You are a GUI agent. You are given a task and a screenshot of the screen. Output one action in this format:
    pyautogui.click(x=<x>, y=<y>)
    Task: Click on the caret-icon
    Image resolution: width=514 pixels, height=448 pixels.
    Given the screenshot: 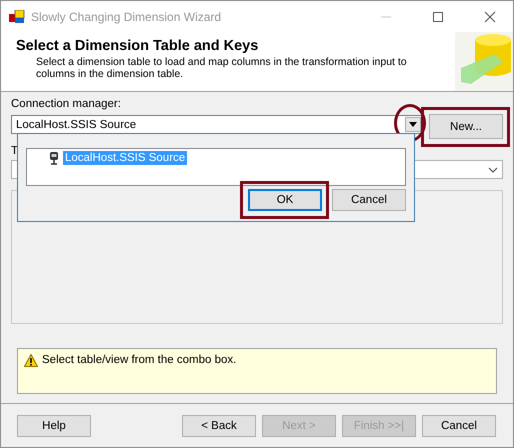 What is the action you would take?
    pyautogui.click(x=413, y=124)
    